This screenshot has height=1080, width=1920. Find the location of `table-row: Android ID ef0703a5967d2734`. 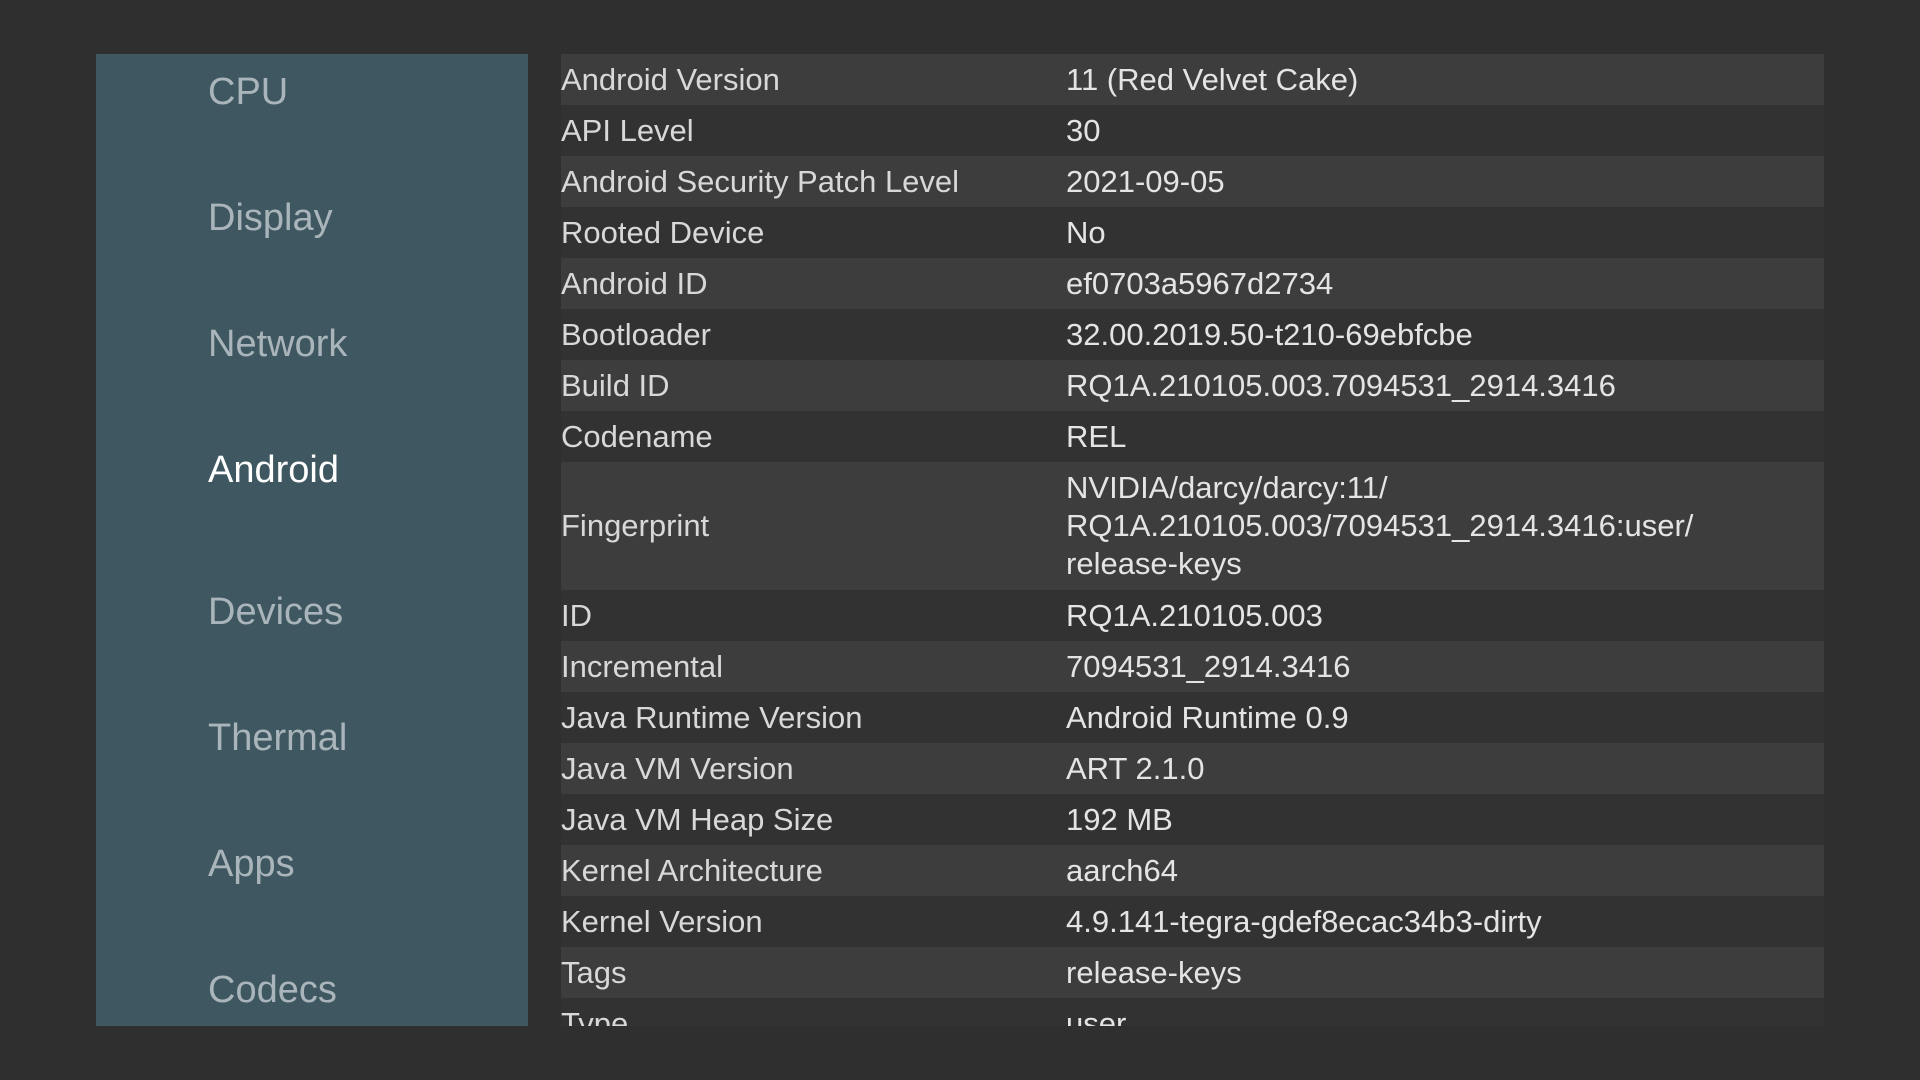

table-row: Android ID ef0703a5967d2734 is located at coordinates (1192, 283).